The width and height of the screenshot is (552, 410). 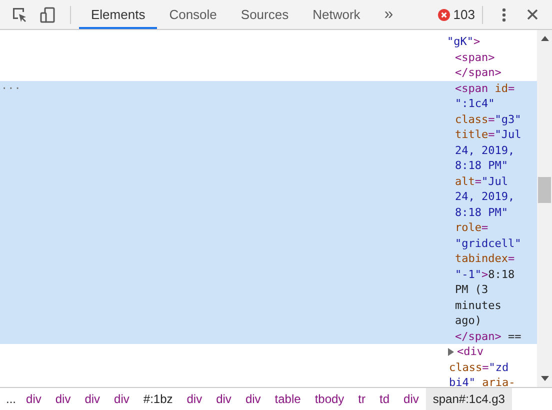 I want to click on code-token: bi4", so click(x=462, y=381).